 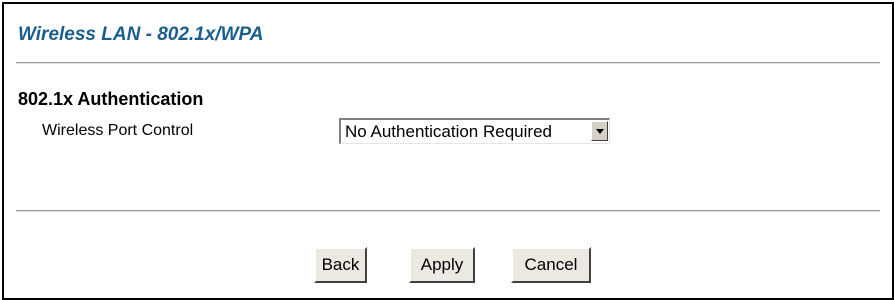 I want to click on wireless-port-control-label: Wireless Port Control, so click(x=118, y=130).